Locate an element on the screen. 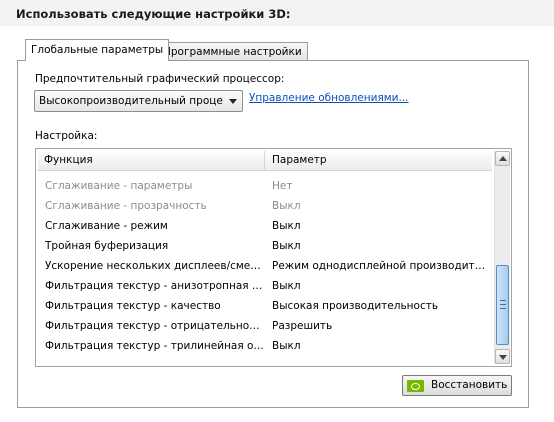 The height and width of the screenshot is (422, 554). settings-label: Настройка: is located at coordinates (66, 136).